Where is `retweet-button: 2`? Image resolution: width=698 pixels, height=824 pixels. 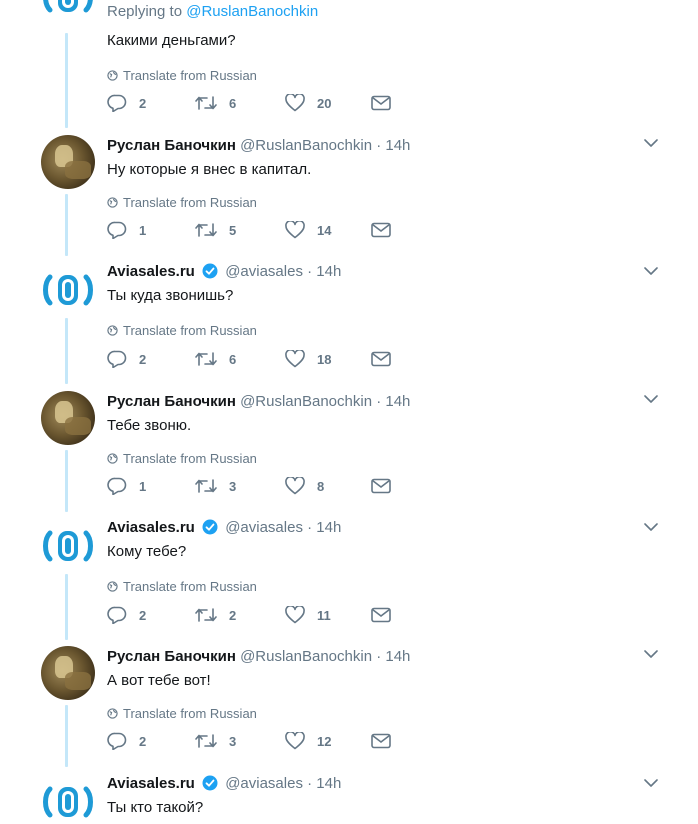
retweet-button: 2 is located at coordinates (240, 615).